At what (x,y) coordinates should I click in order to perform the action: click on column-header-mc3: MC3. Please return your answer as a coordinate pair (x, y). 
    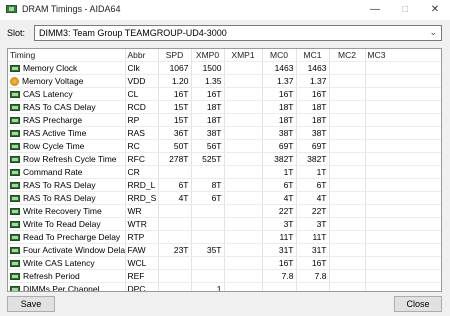
    Looking at the image, I should click on (403, 56).